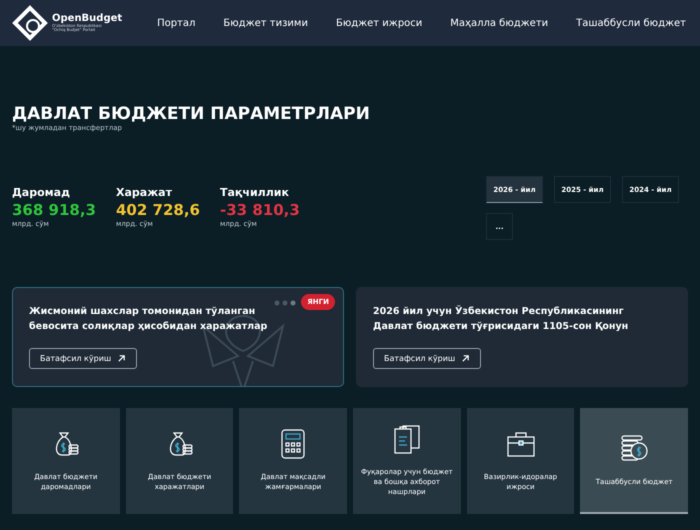 The width and height of the screenshot is (700, 530). I want to click on stat-value: 368 918,3, so click(54, 210).